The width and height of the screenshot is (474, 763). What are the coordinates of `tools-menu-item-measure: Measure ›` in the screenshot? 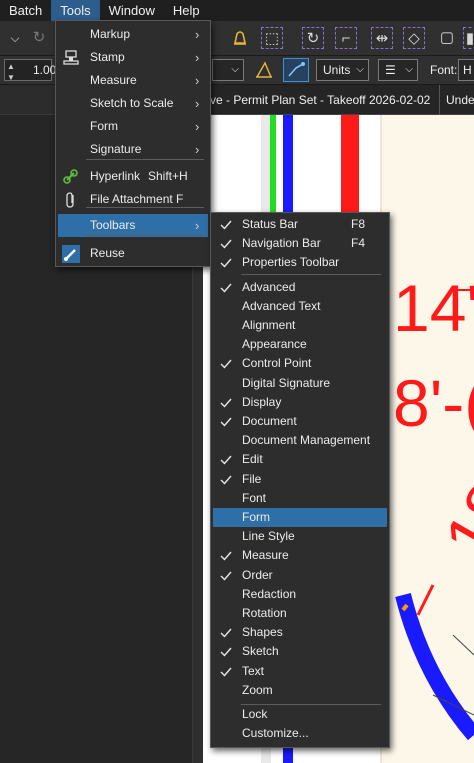 It's located at (133, 80).